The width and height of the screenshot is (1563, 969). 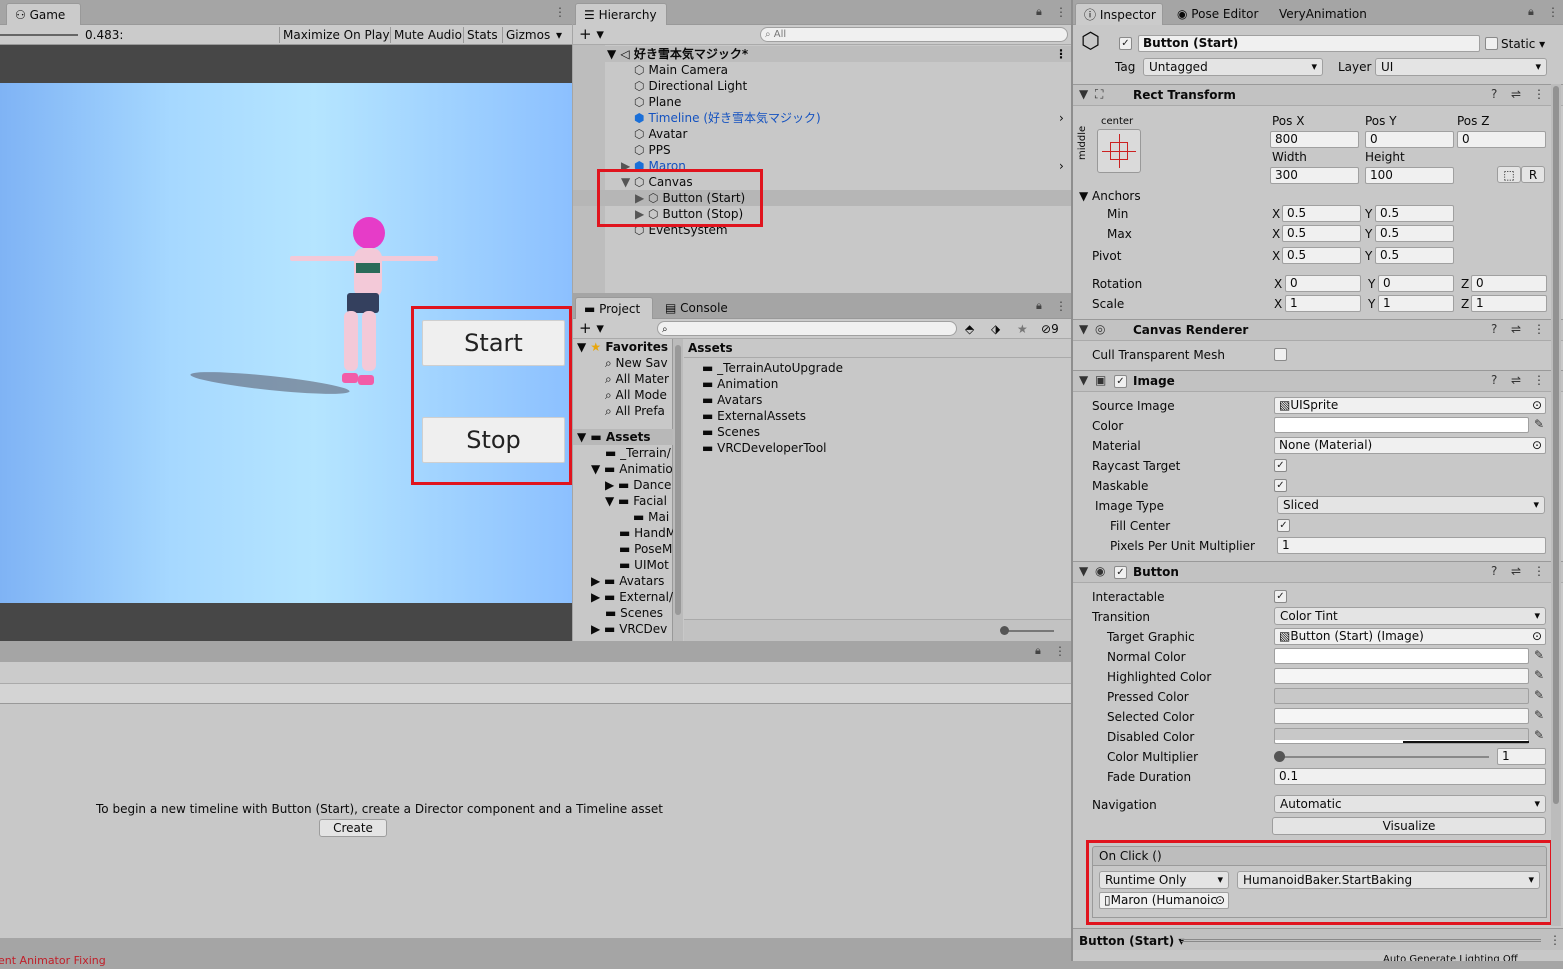 I want to click on raw-edit-button: R, so click(x=1533, y=174).